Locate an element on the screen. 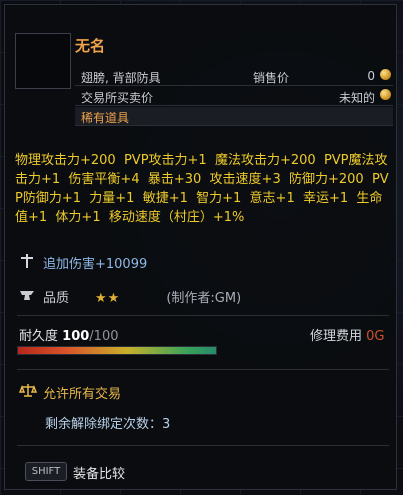 The width and height of the screenshot is (403, 495). unbind-remaining: 剩余解除绑定次数：3 is located at coordinates (108, 424).